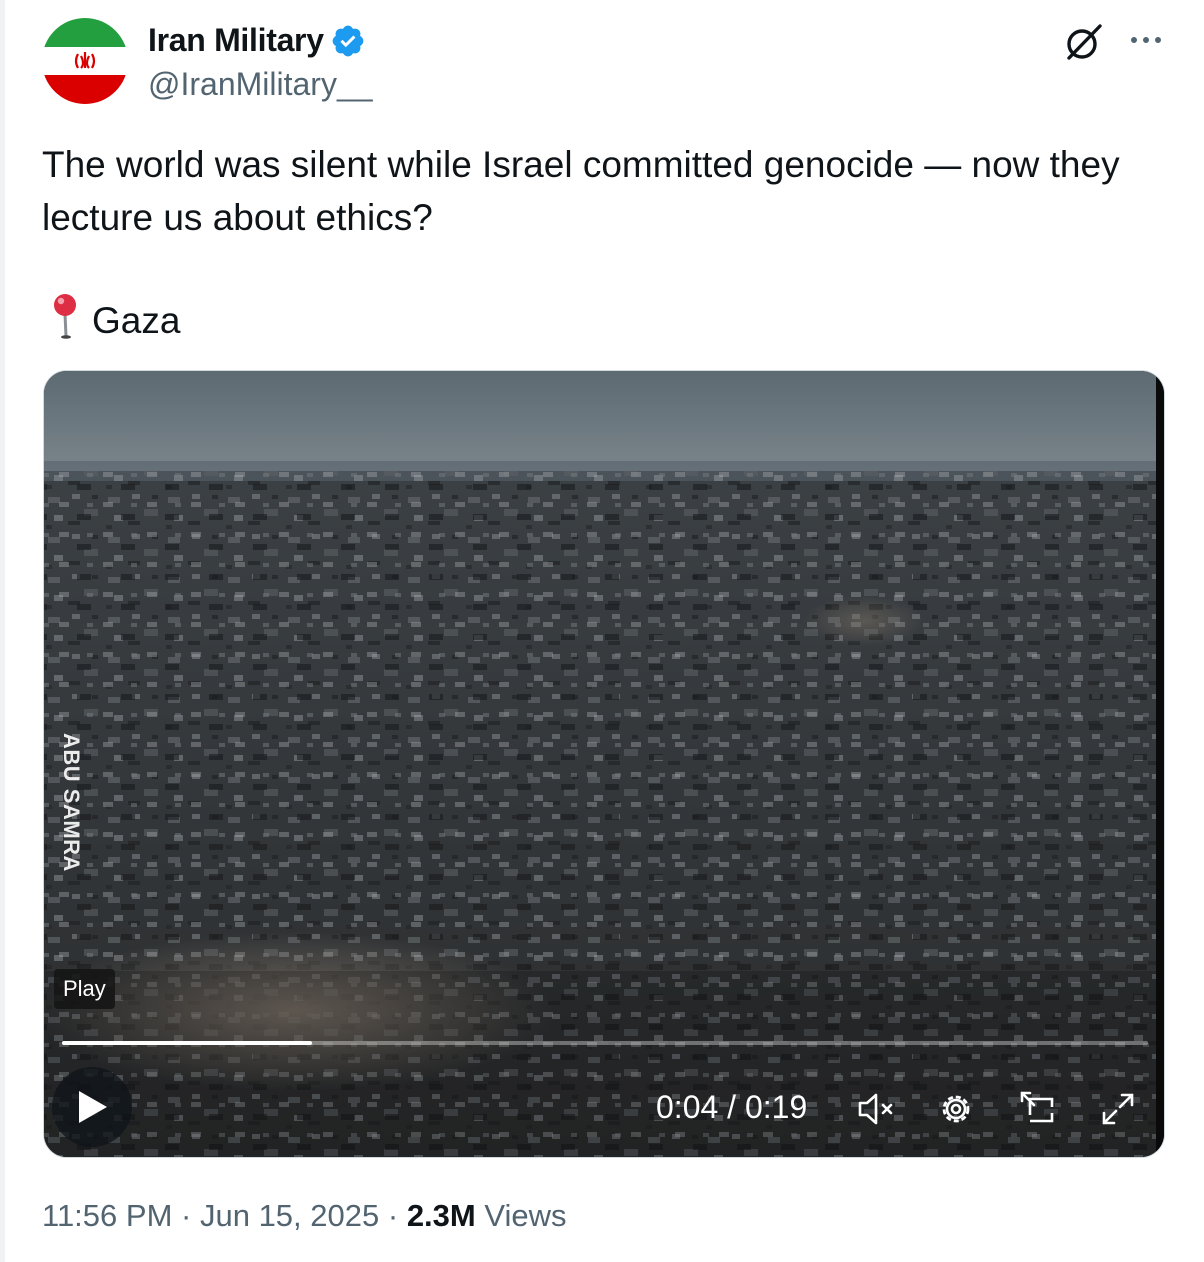  I want to click on views-count: 2.3M, so click(441, 1215).